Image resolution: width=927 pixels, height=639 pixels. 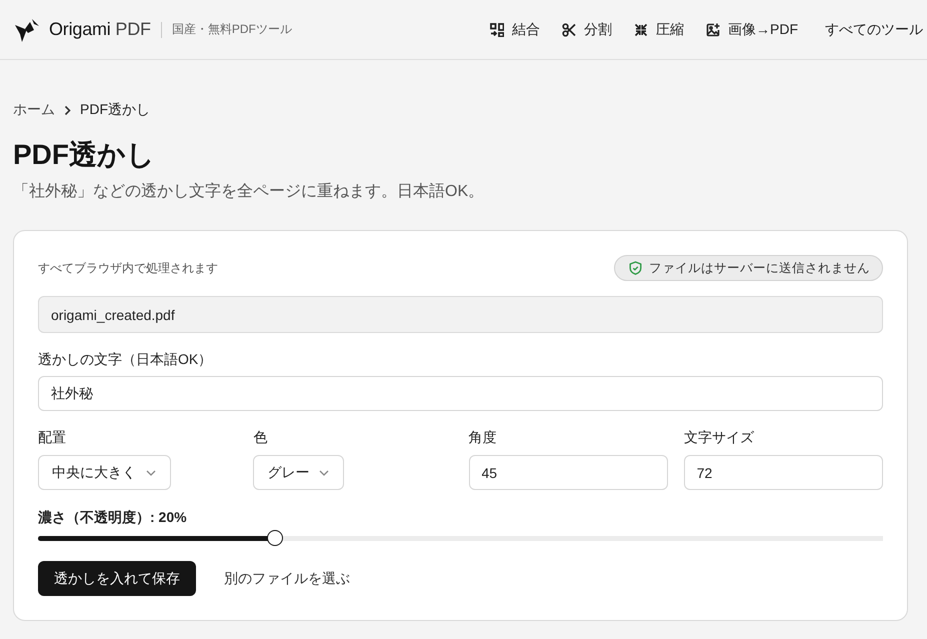 I want to click on privacy-note: すべてブラウザ内で処理されます, so click(x=128, y=268).